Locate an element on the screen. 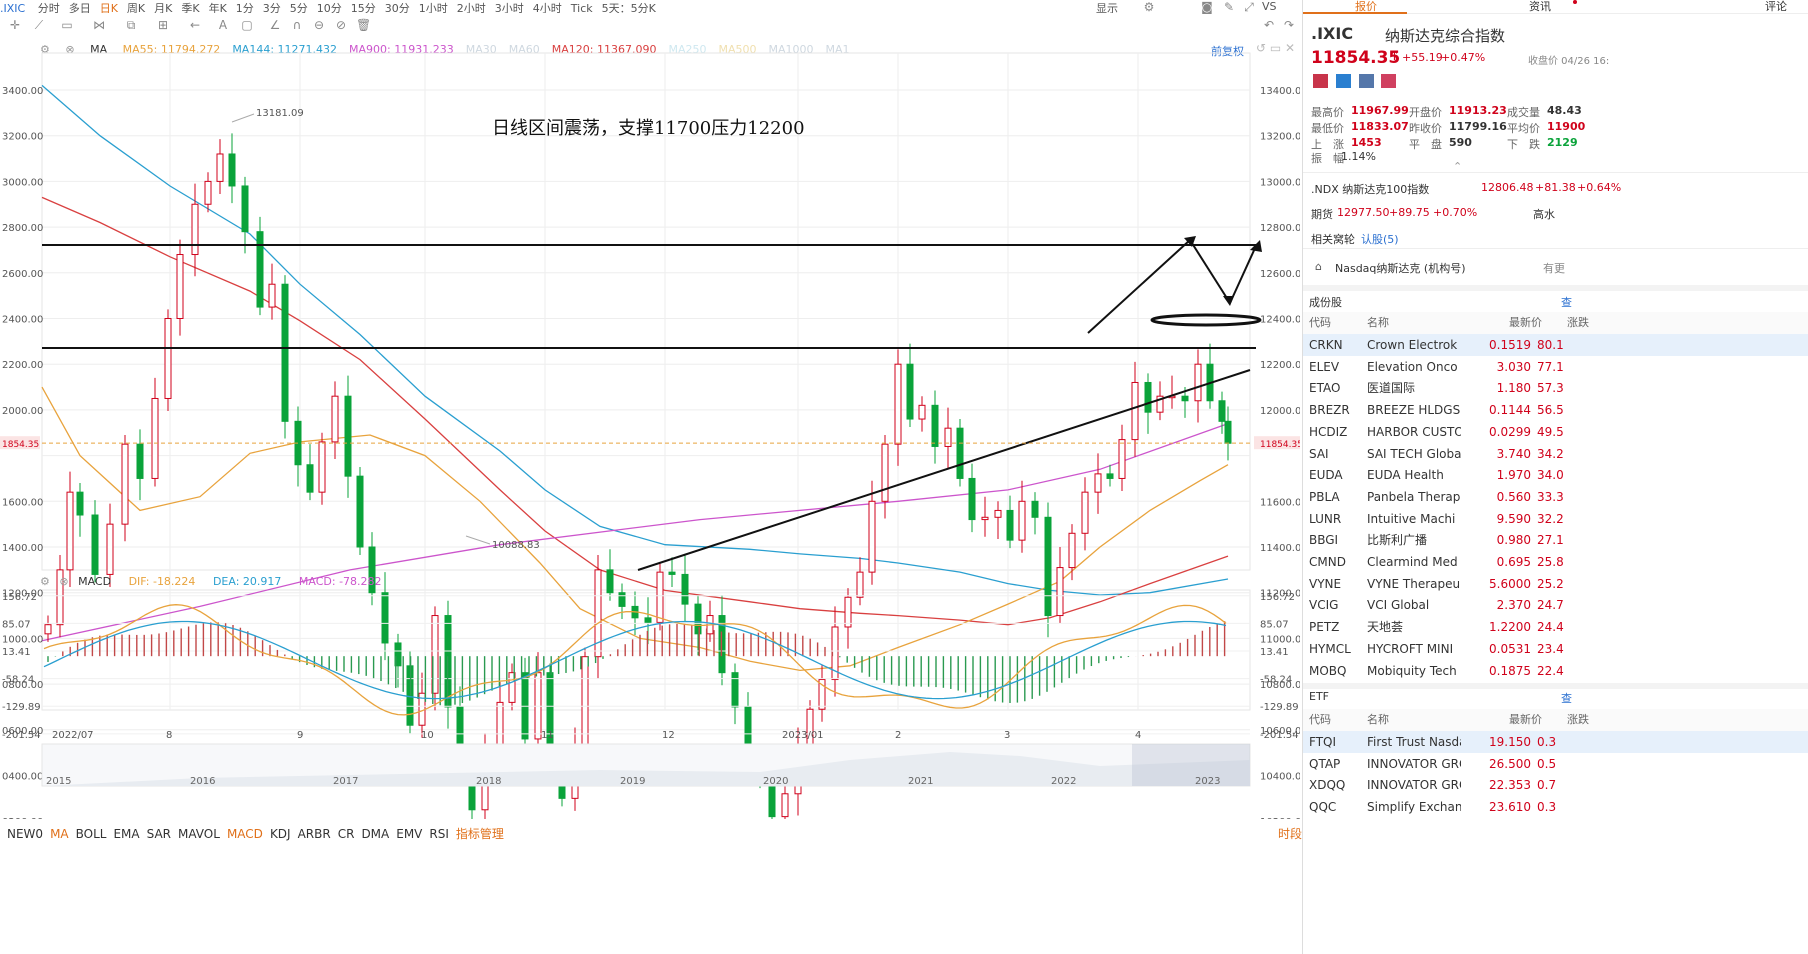 This screenshot has width=1808, height=954. vs-button: VS is located at coordinates (1269, 6).